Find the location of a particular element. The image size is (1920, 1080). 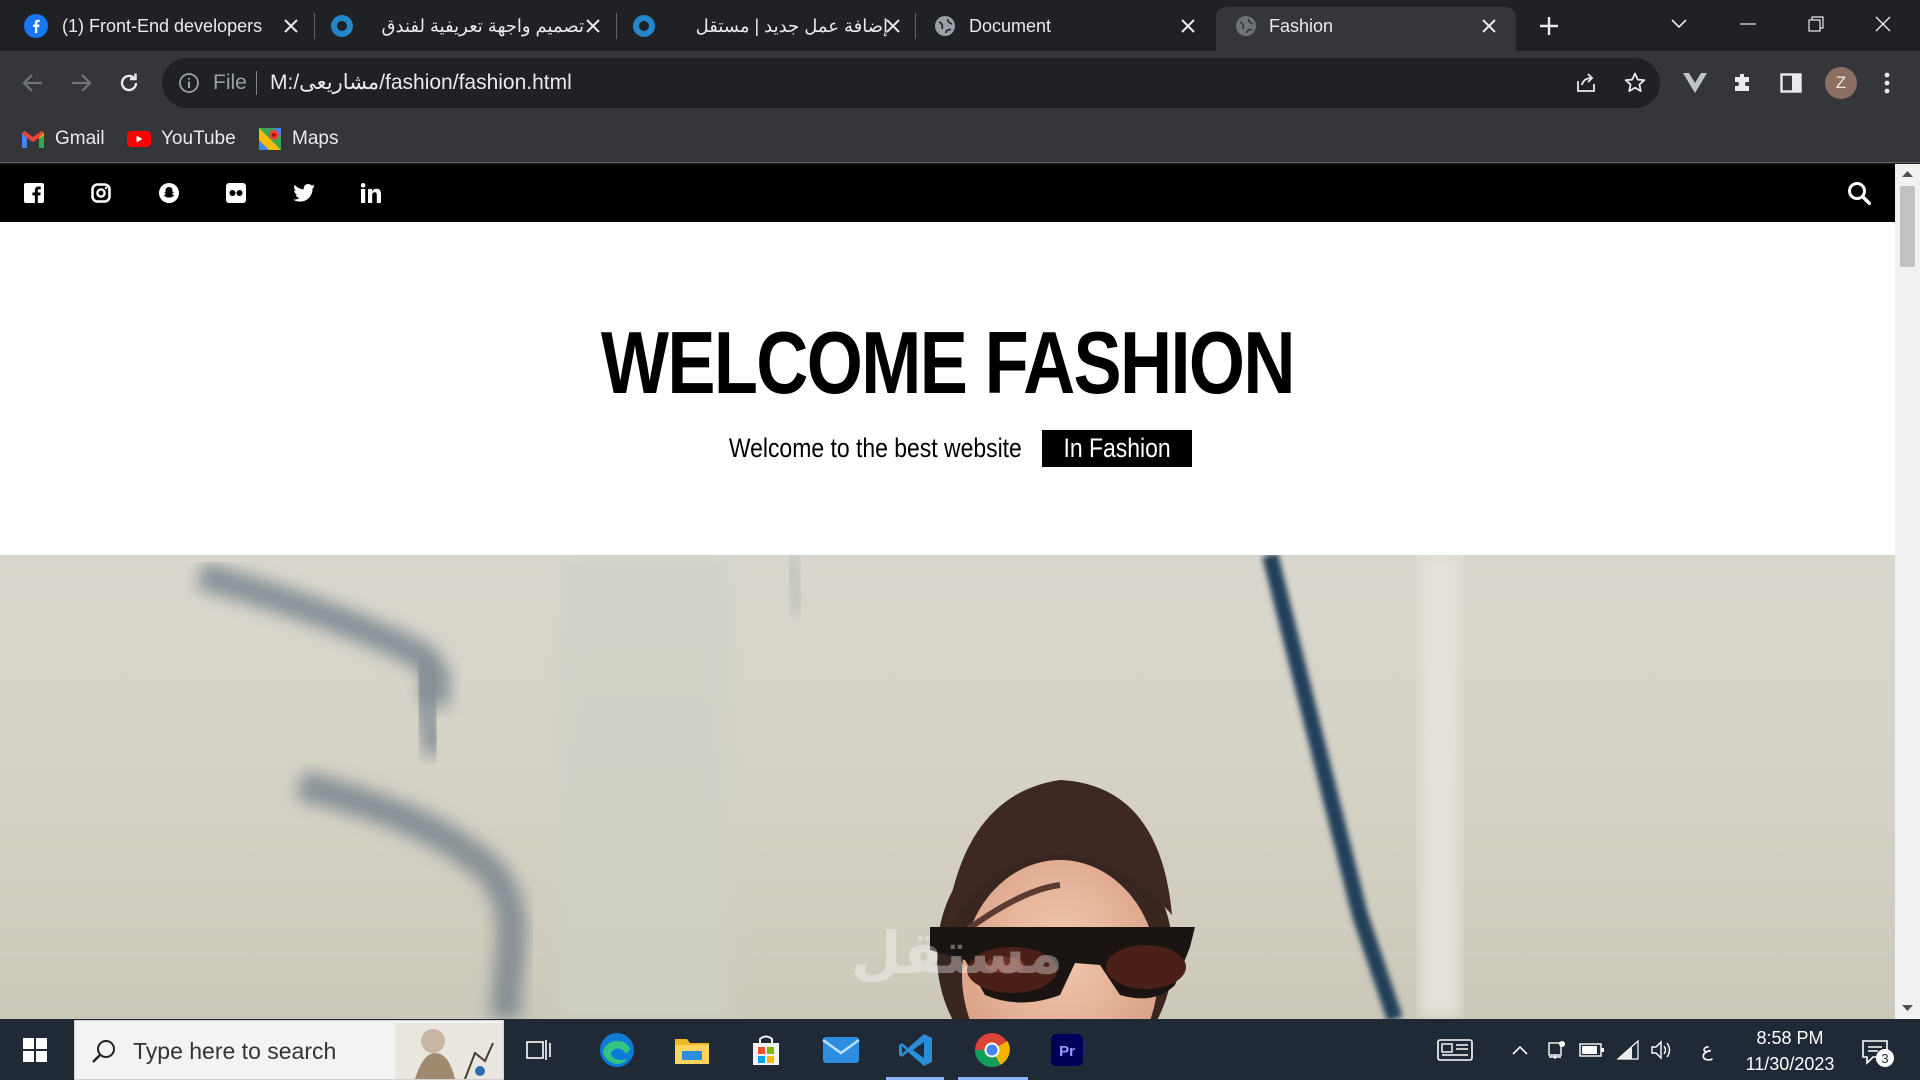

forward-button is located at coordinates (81, 83).